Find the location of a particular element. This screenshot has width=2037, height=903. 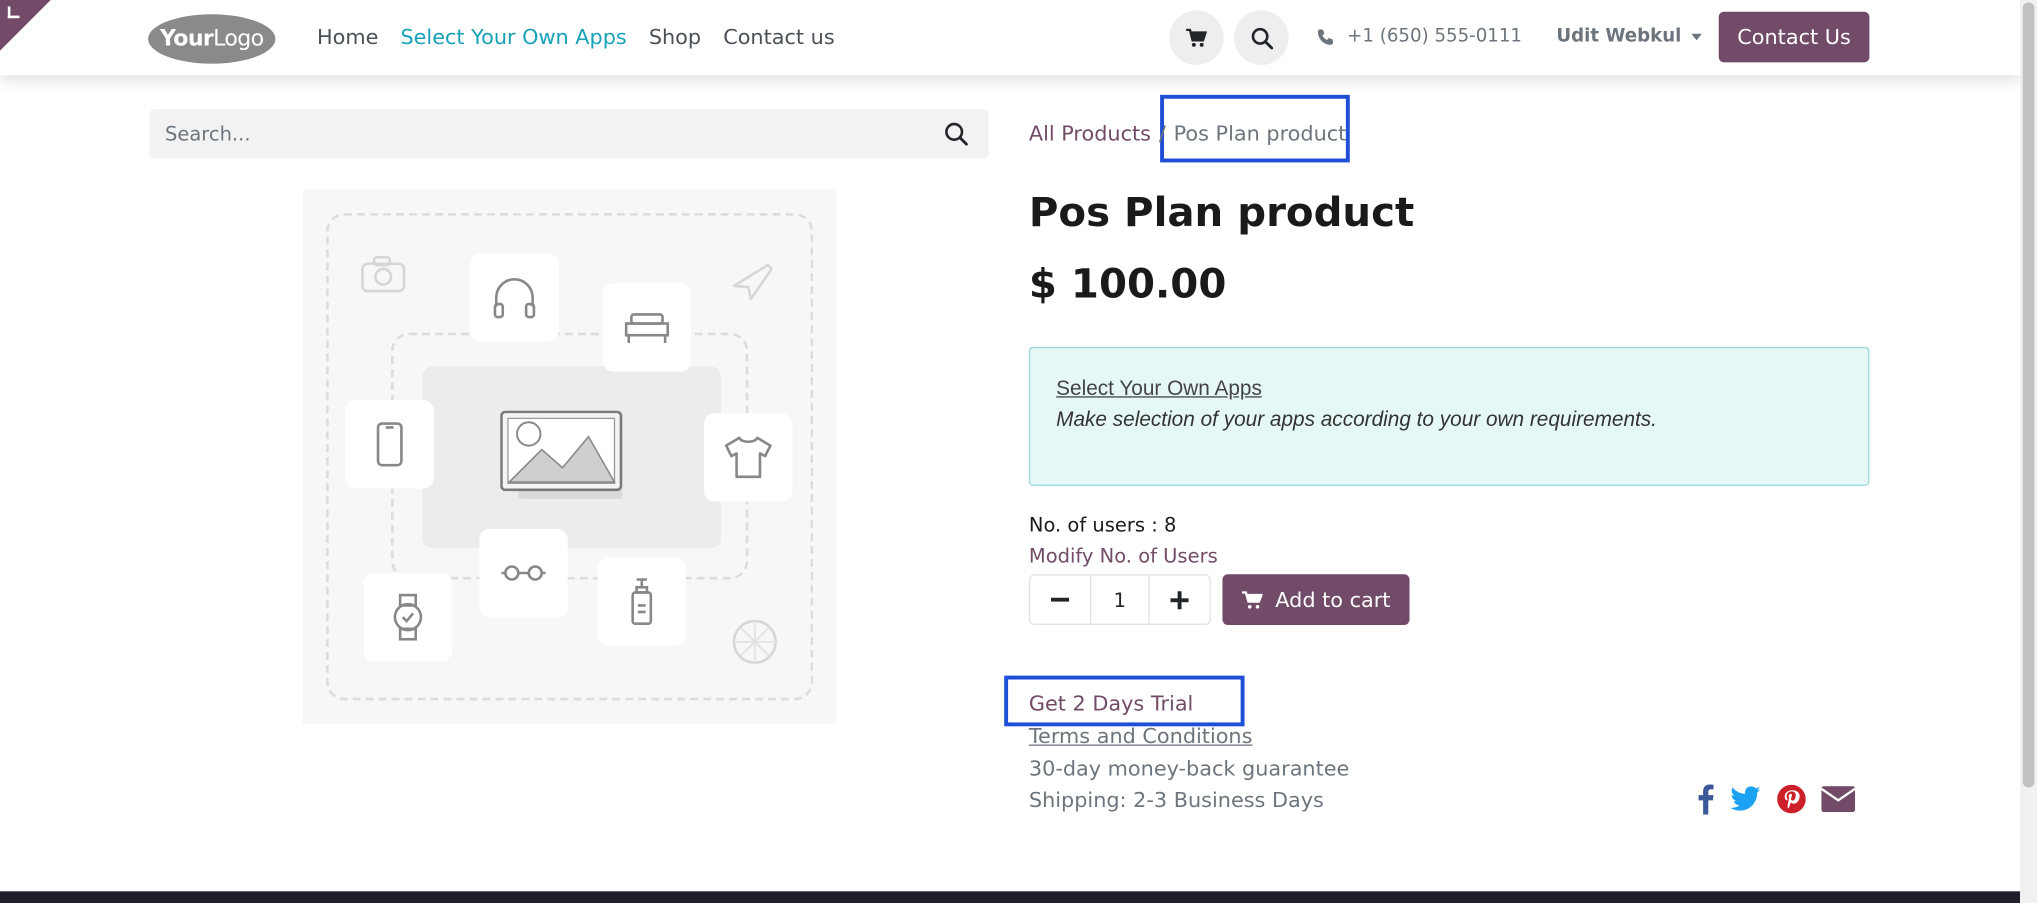

tshirt-icon is located at coordinates (748, 457).